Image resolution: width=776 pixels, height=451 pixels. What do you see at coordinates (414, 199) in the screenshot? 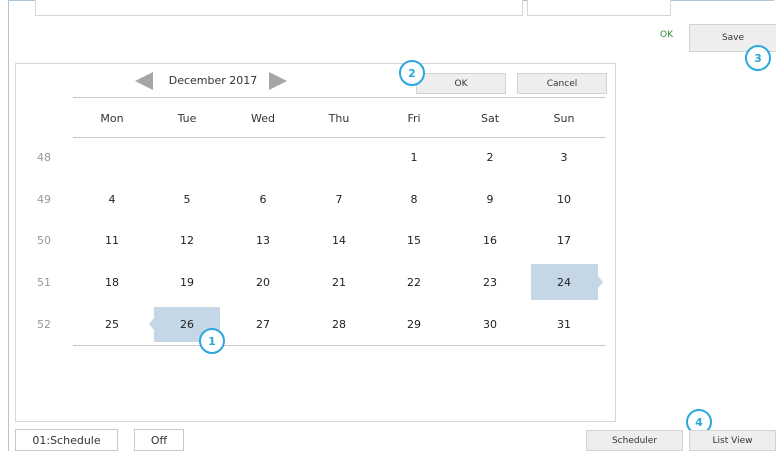
I see `day-cell: 8` at bounding box center [414, 199].